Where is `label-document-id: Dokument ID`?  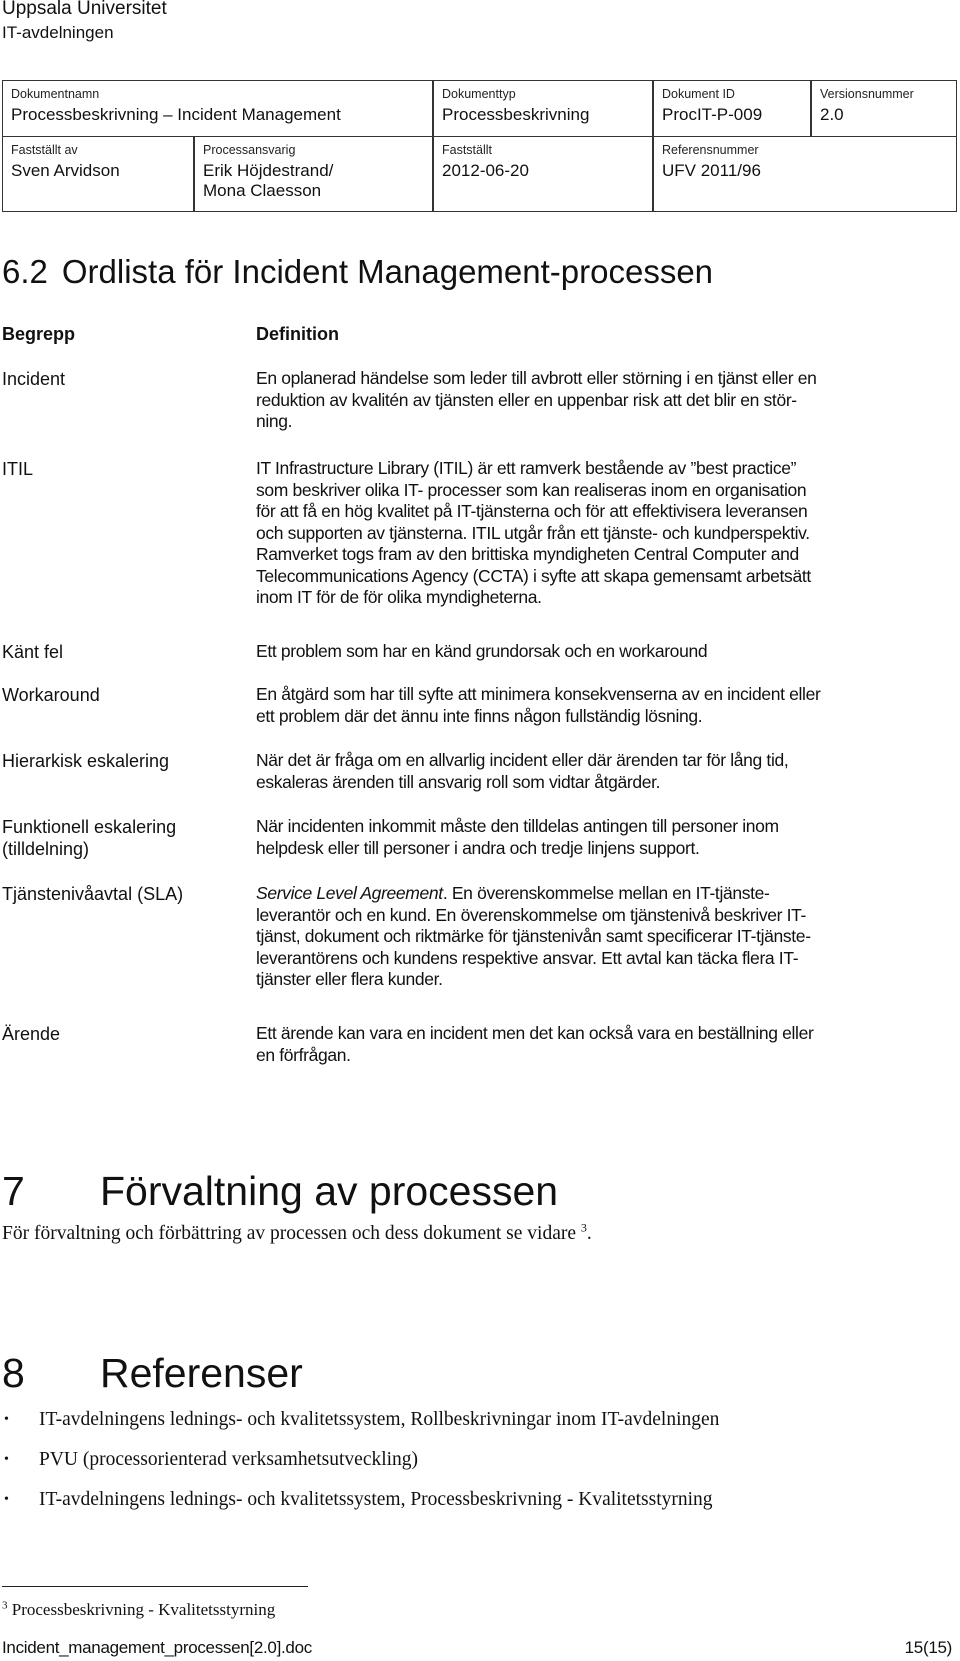 label-document-id: Dokument ID is located at coordinates (698, 94).